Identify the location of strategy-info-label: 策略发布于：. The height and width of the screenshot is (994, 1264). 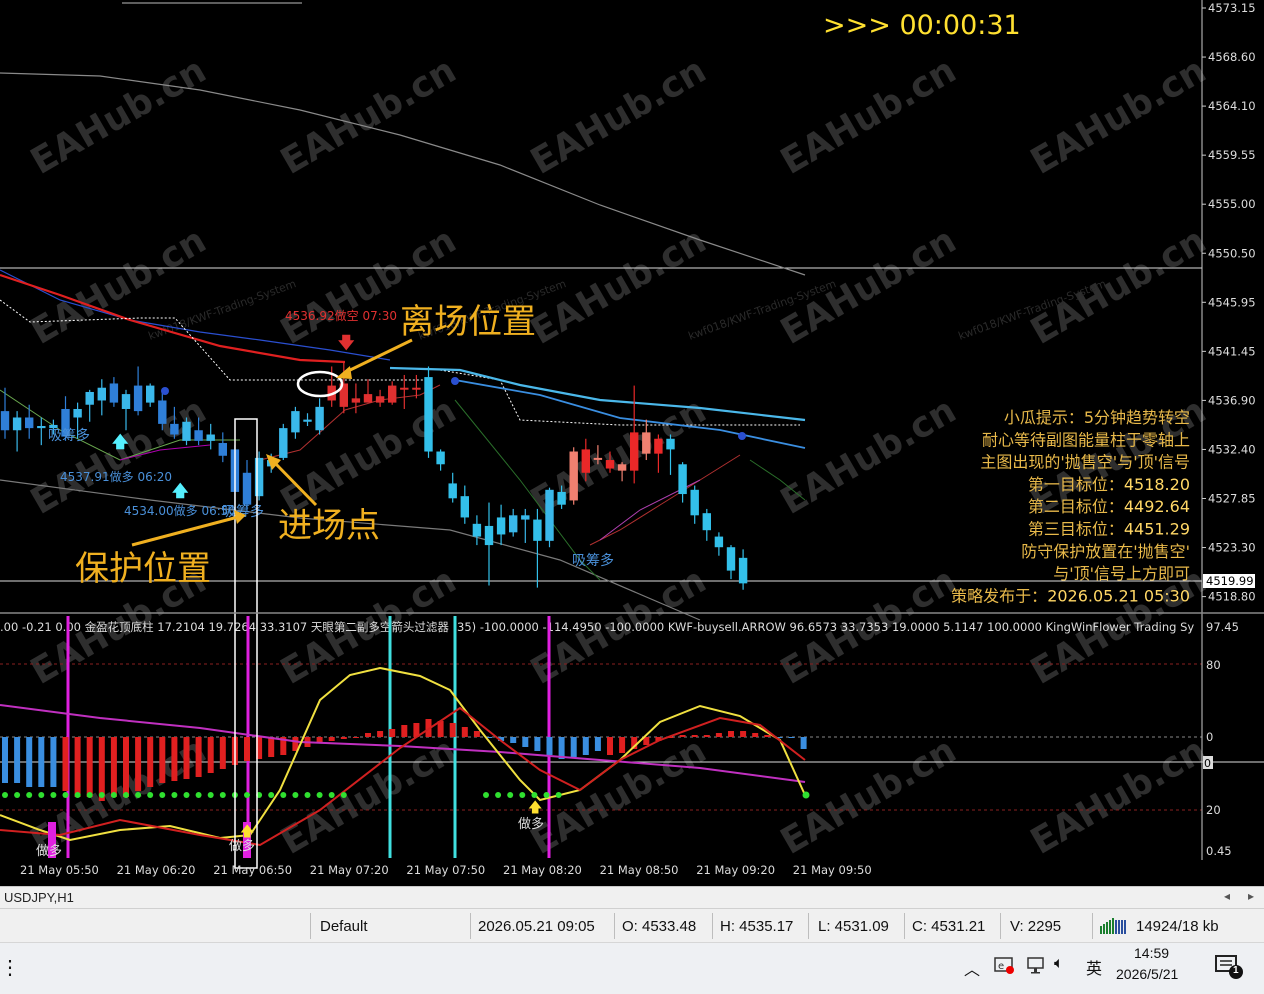
(999, 595).